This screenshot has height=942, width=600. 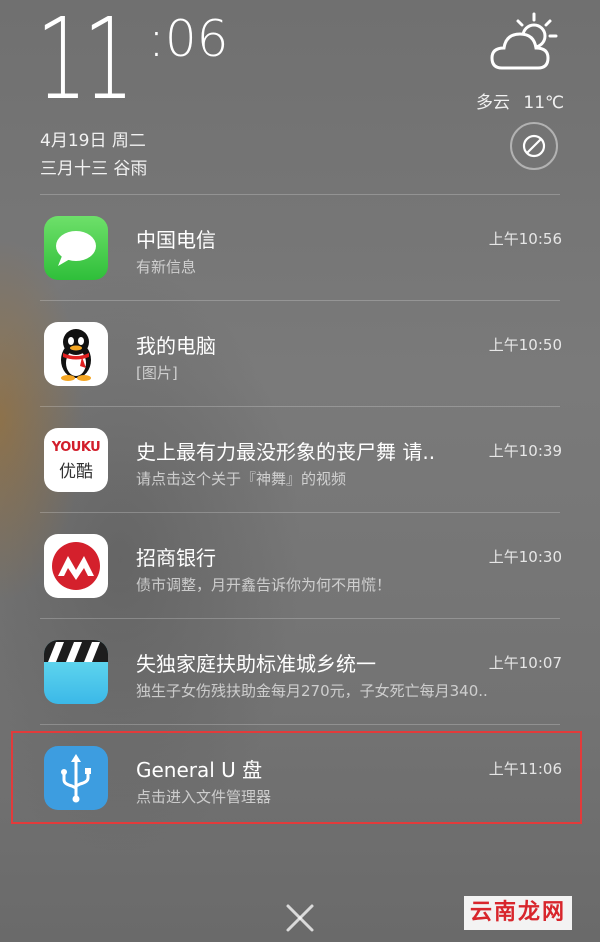 I want to click on notification-subtitle: [图片], so click(x=157, y=373).